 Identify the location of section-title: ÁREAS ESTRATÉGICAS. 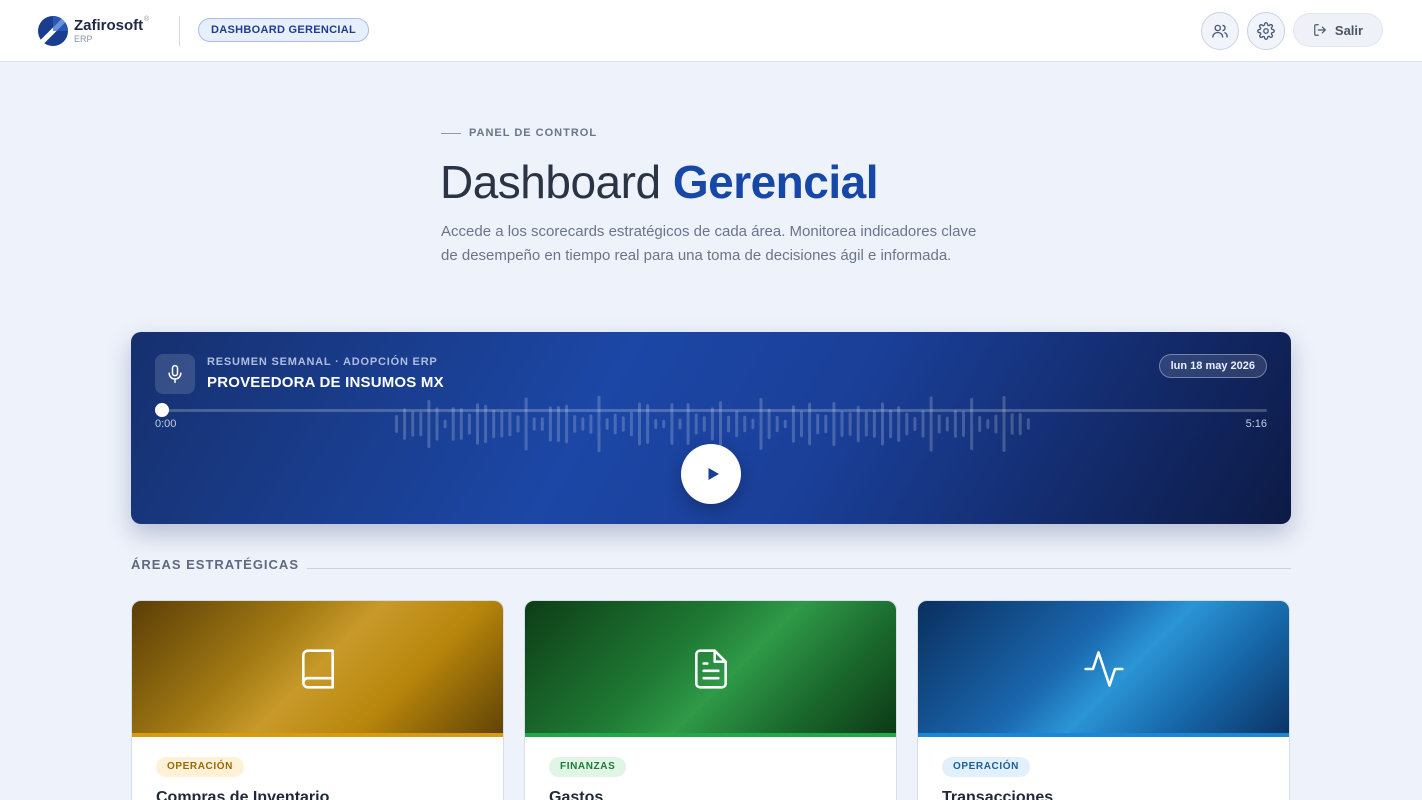
(215, 564).